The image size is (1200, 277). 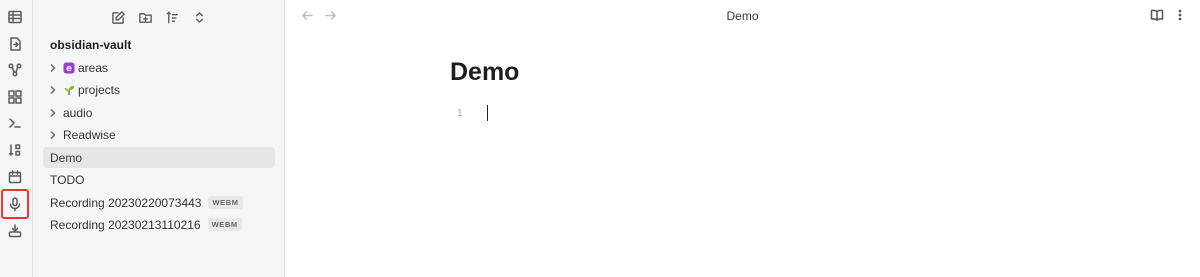 I want to click on sort-icon, so click(x=15, y=150).